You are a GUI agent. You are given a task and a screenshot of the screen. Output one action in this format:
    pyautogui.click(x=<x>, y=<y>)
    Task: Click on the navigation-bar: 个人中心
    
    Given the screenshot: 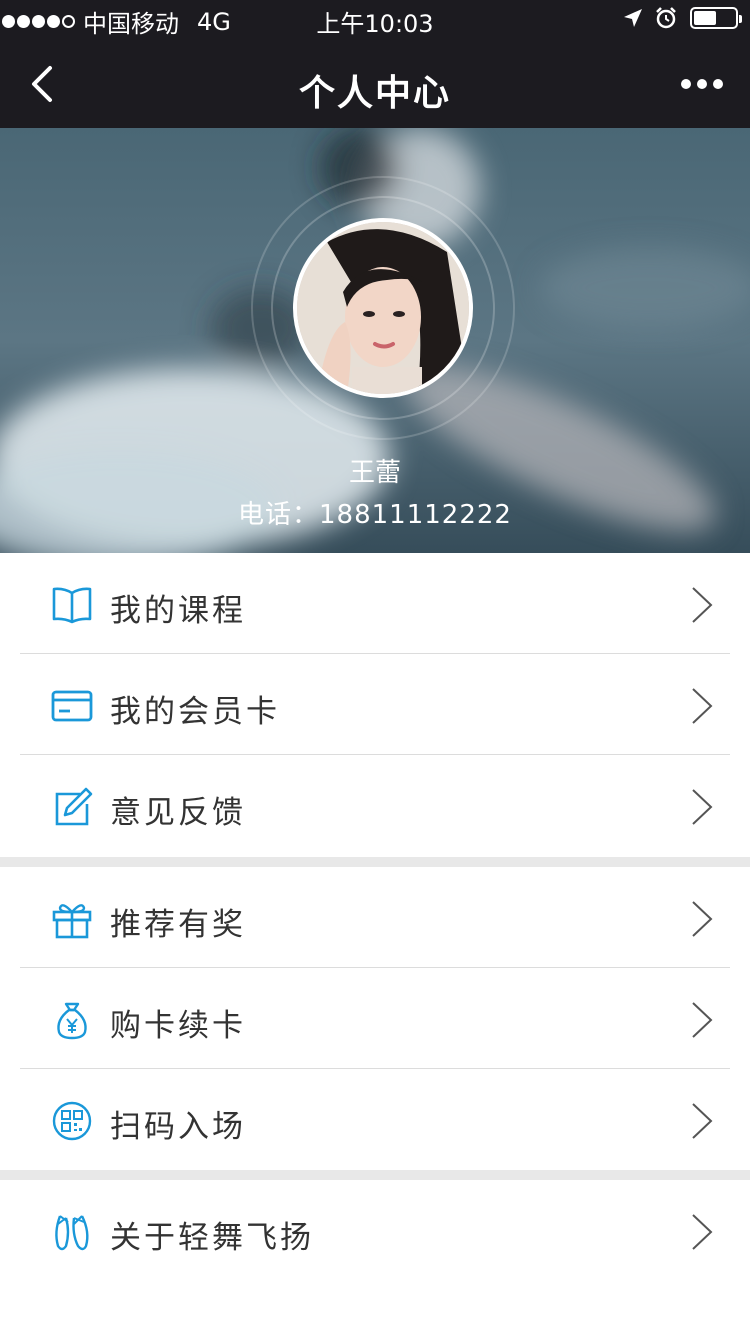 What is the action you would take?
    pyautogui.click(x=375, y=84)
    